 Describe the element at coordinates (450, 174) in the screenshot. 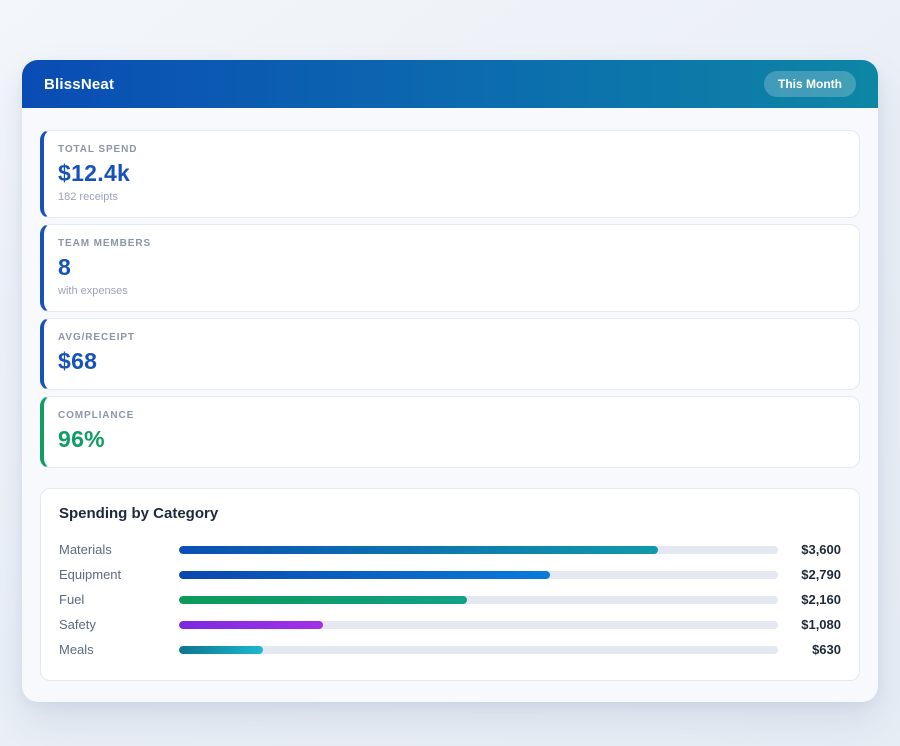

I see `stat-card: TOTAL SPEND $12.4k 182 receipts` at that location.